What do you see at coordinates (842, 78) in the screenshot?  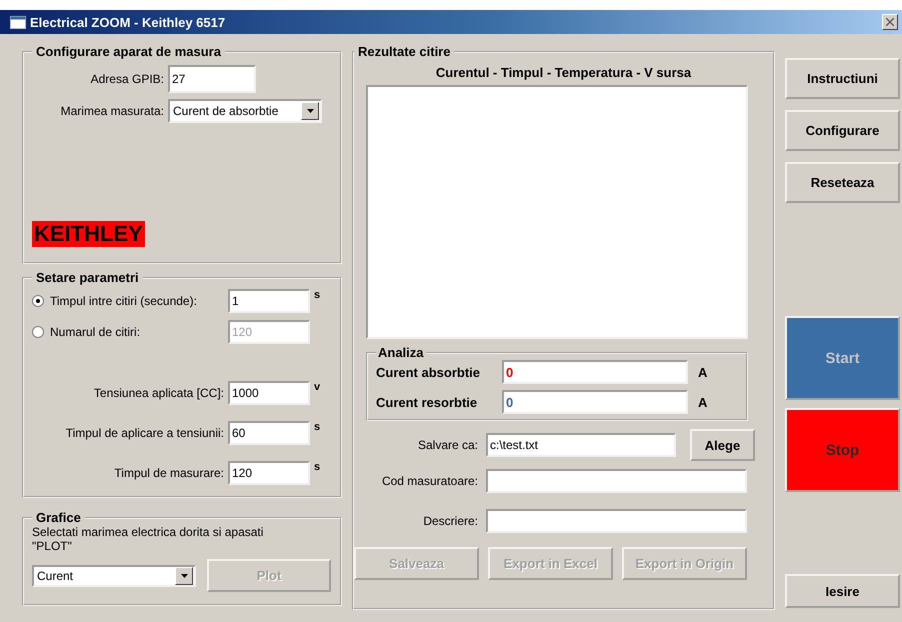 I see `side-button: Instructiuni` at bounding box center [842, 78].